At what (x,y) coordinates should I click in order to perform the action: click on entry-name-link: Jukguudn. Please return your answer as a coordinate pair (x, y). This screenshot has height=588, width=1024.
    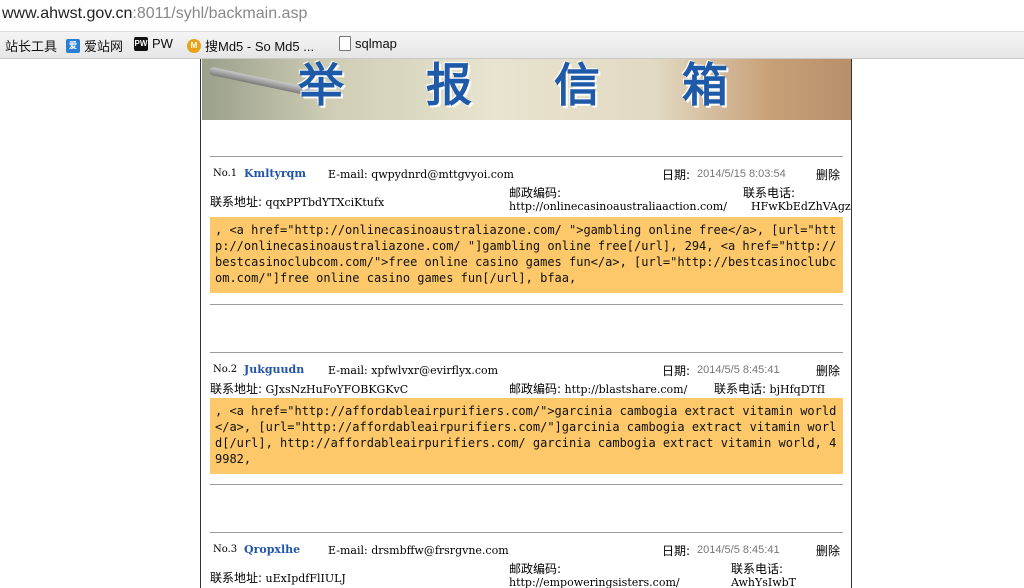
    Looking at the image, I should click on (274, 369).